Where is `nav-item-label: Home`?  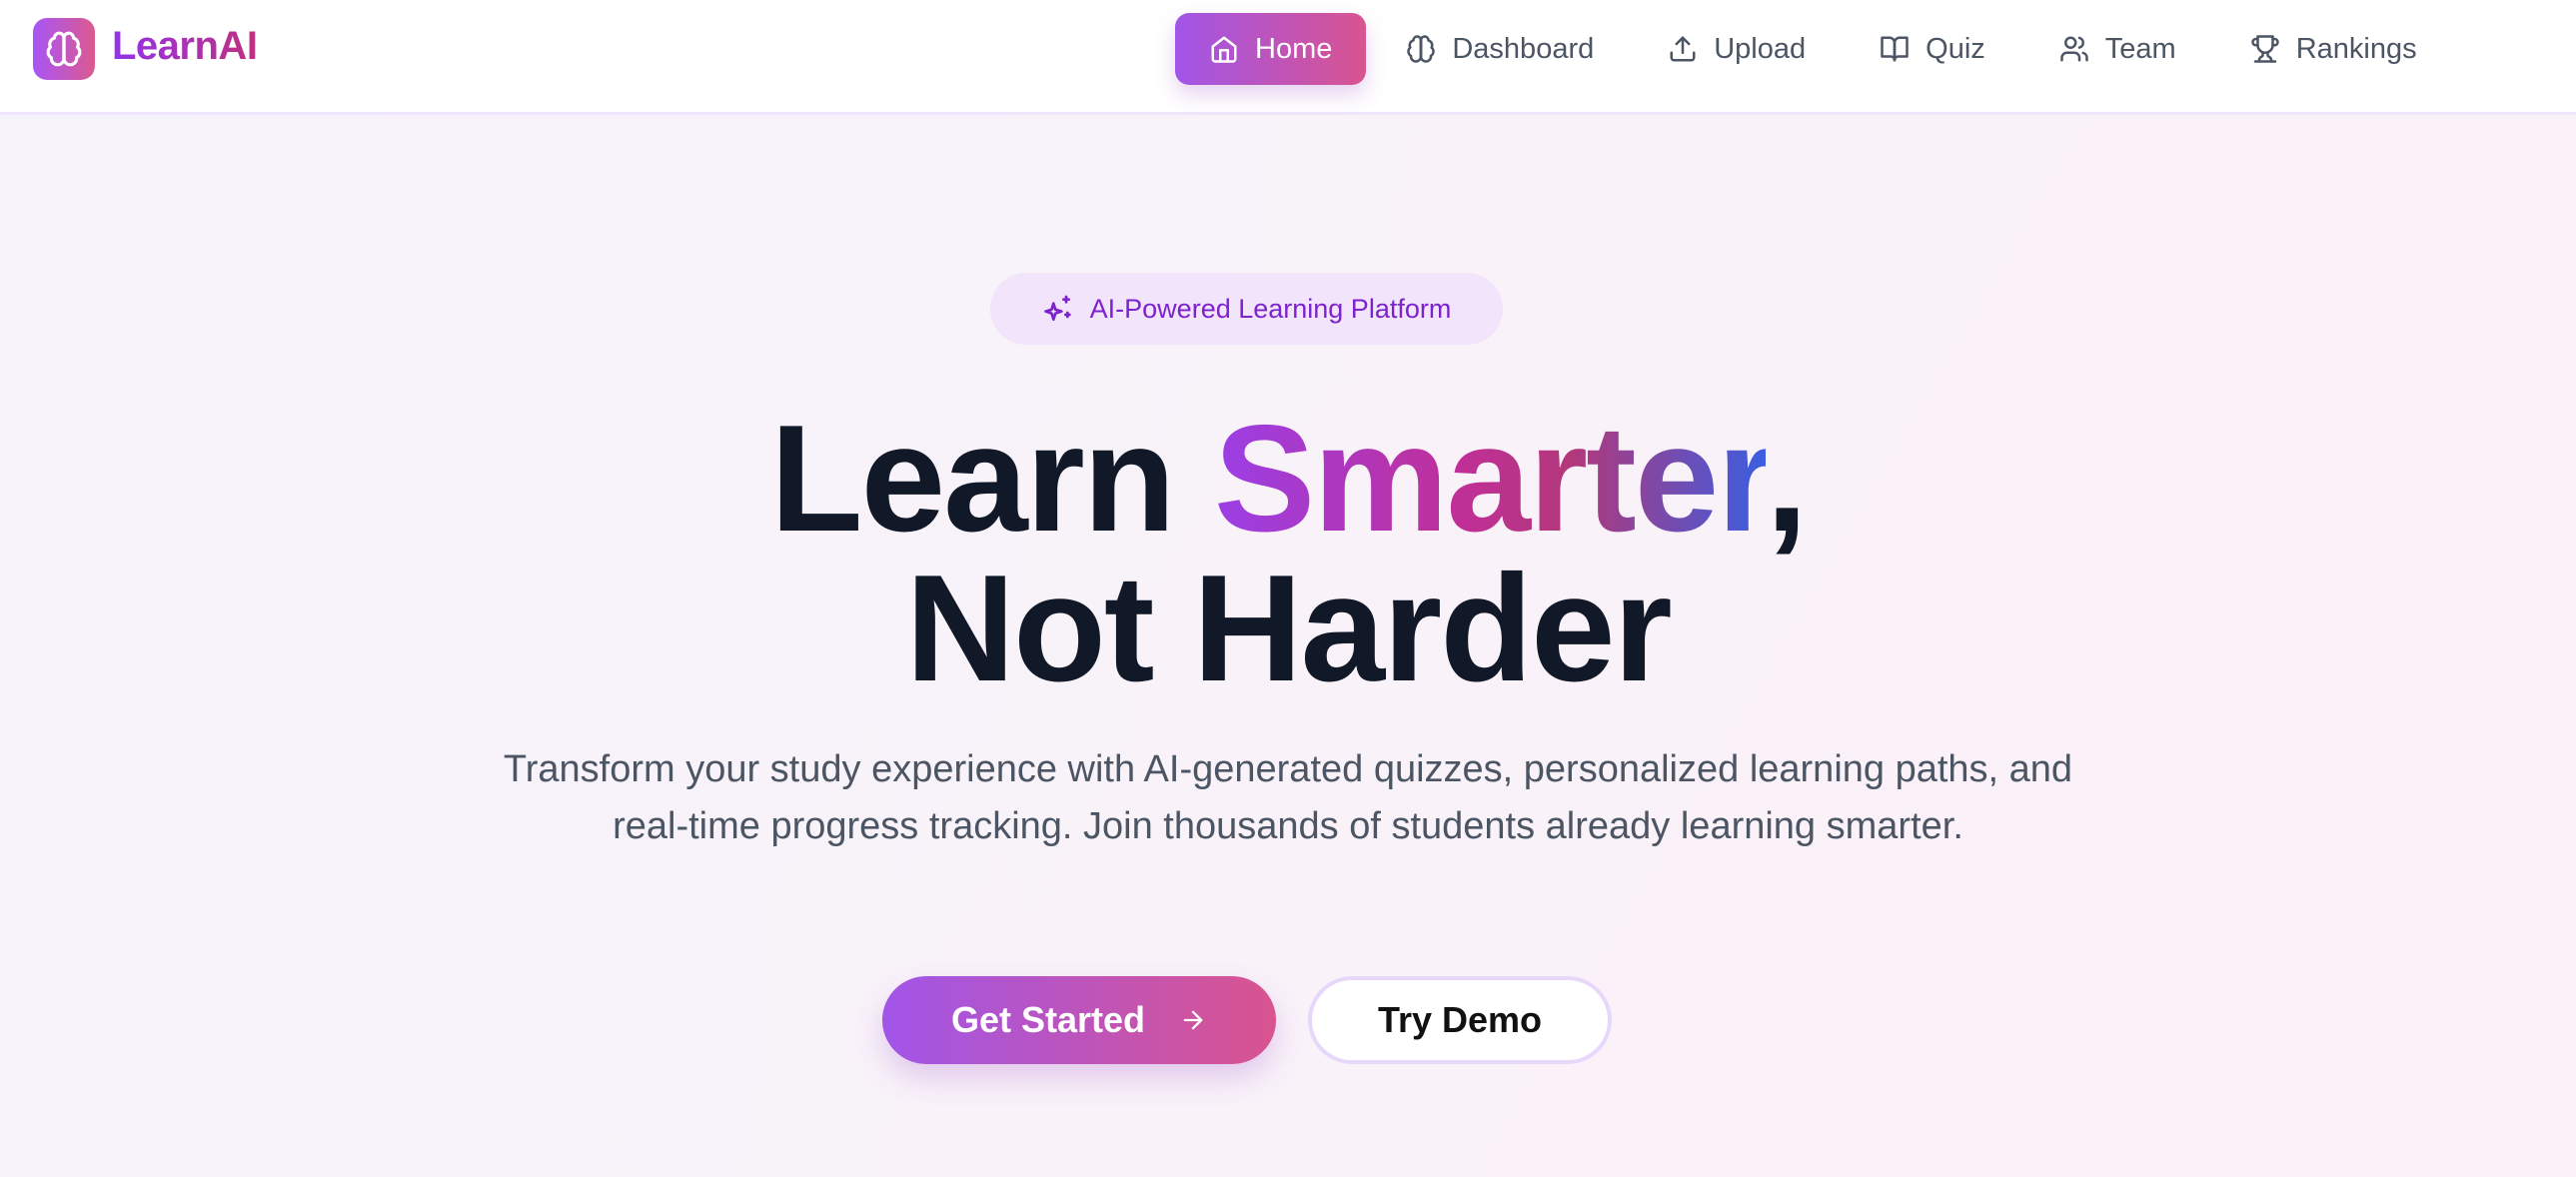 nav-item-label: Home is located at coordinates (1294, 49).